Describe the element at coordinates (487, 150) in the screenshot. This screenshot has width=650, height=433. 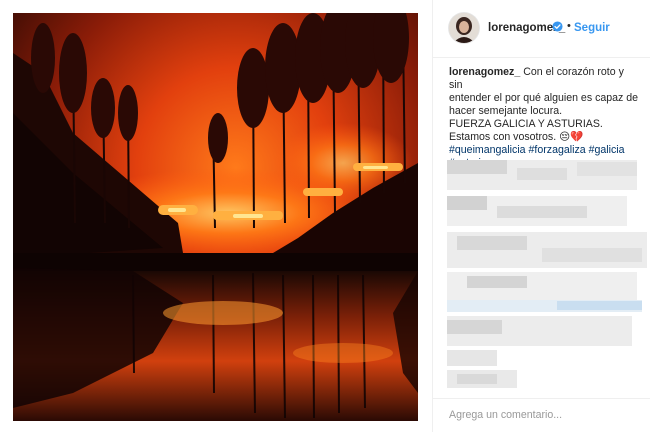
I see `hashtag-queimangalicia: #queimangalicia` at that location.